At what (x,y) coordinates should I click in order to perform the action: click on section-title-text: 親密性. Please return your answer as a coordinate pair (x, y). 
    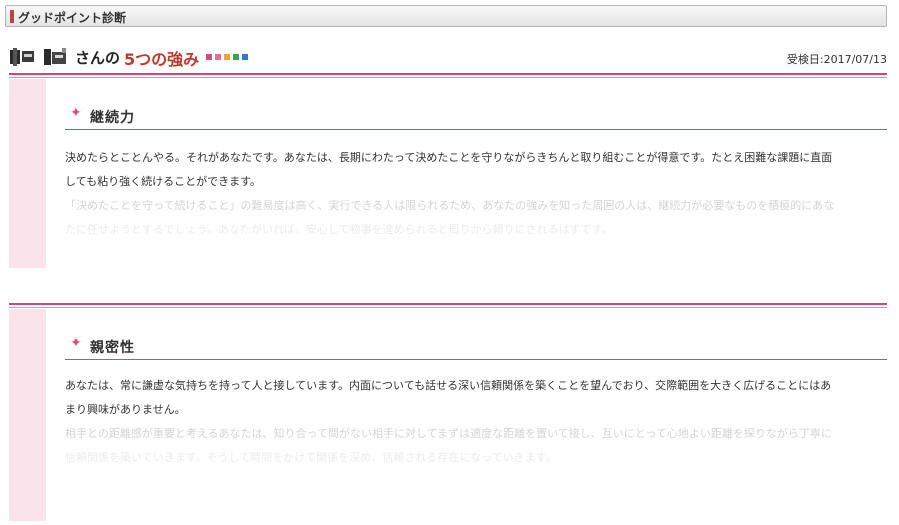
    Looking at the image, I should click on (112, 348).